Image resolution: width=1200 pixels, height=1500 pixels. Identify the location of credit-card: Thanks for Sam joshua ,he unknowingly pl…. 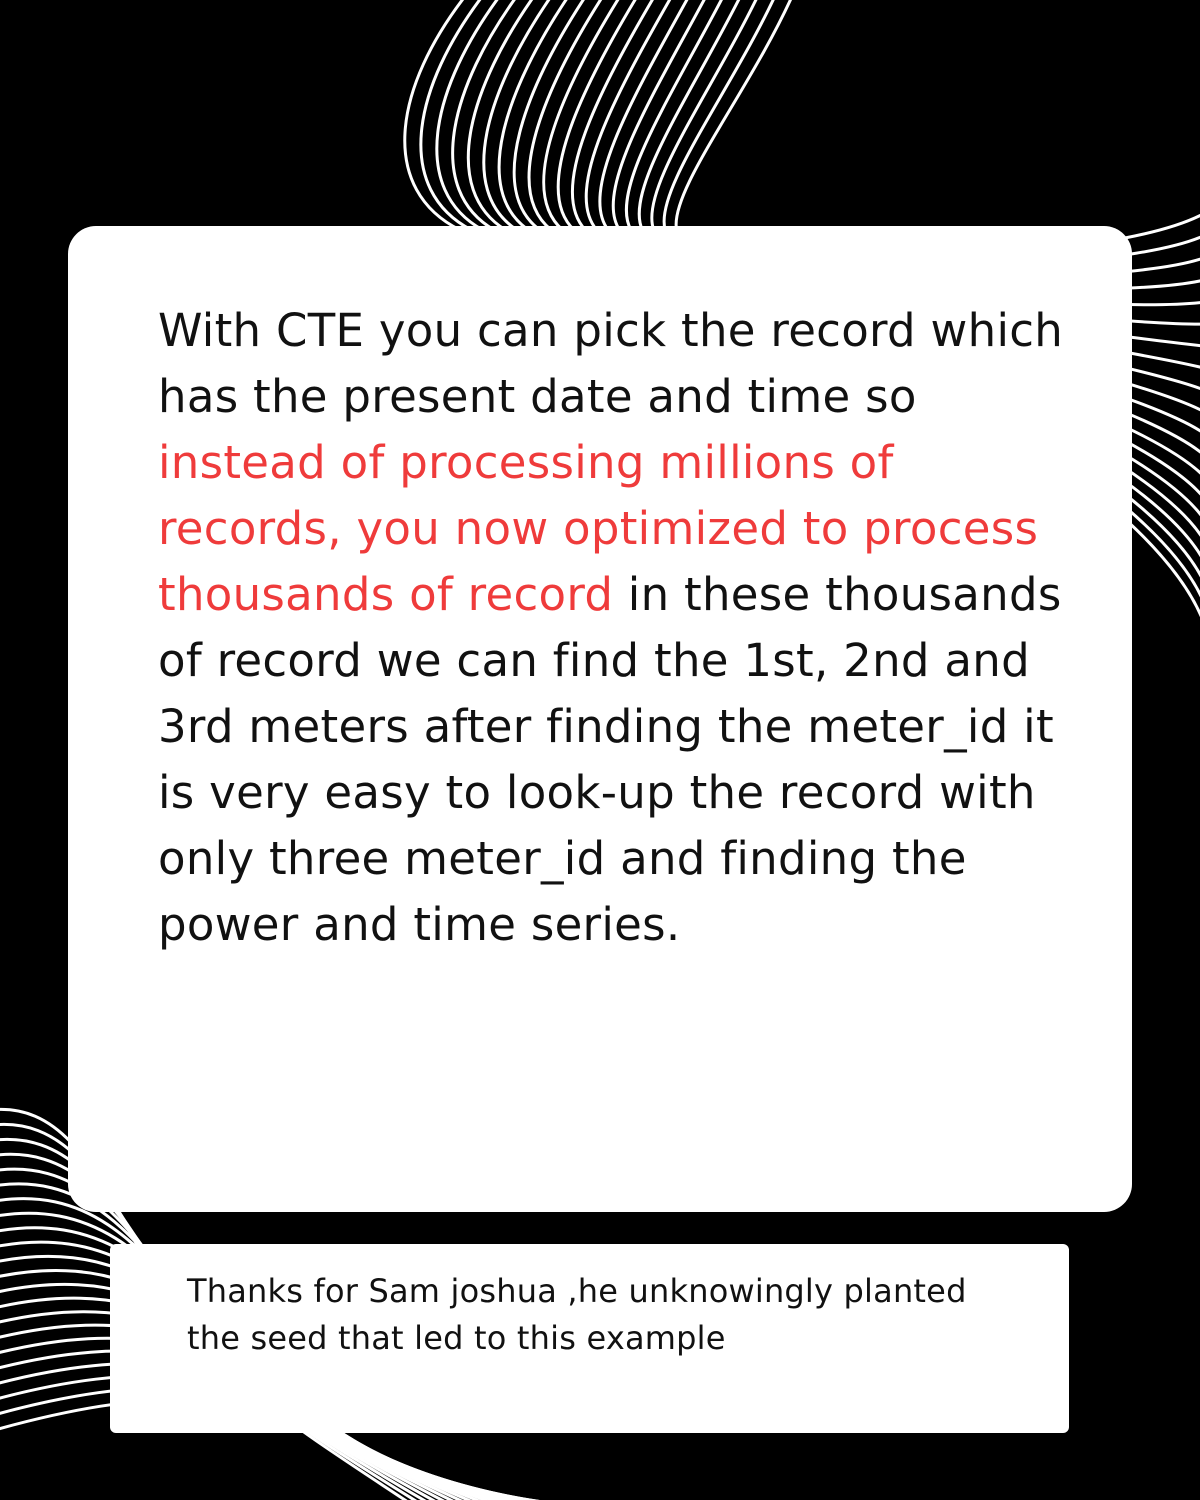
(589, 1338).